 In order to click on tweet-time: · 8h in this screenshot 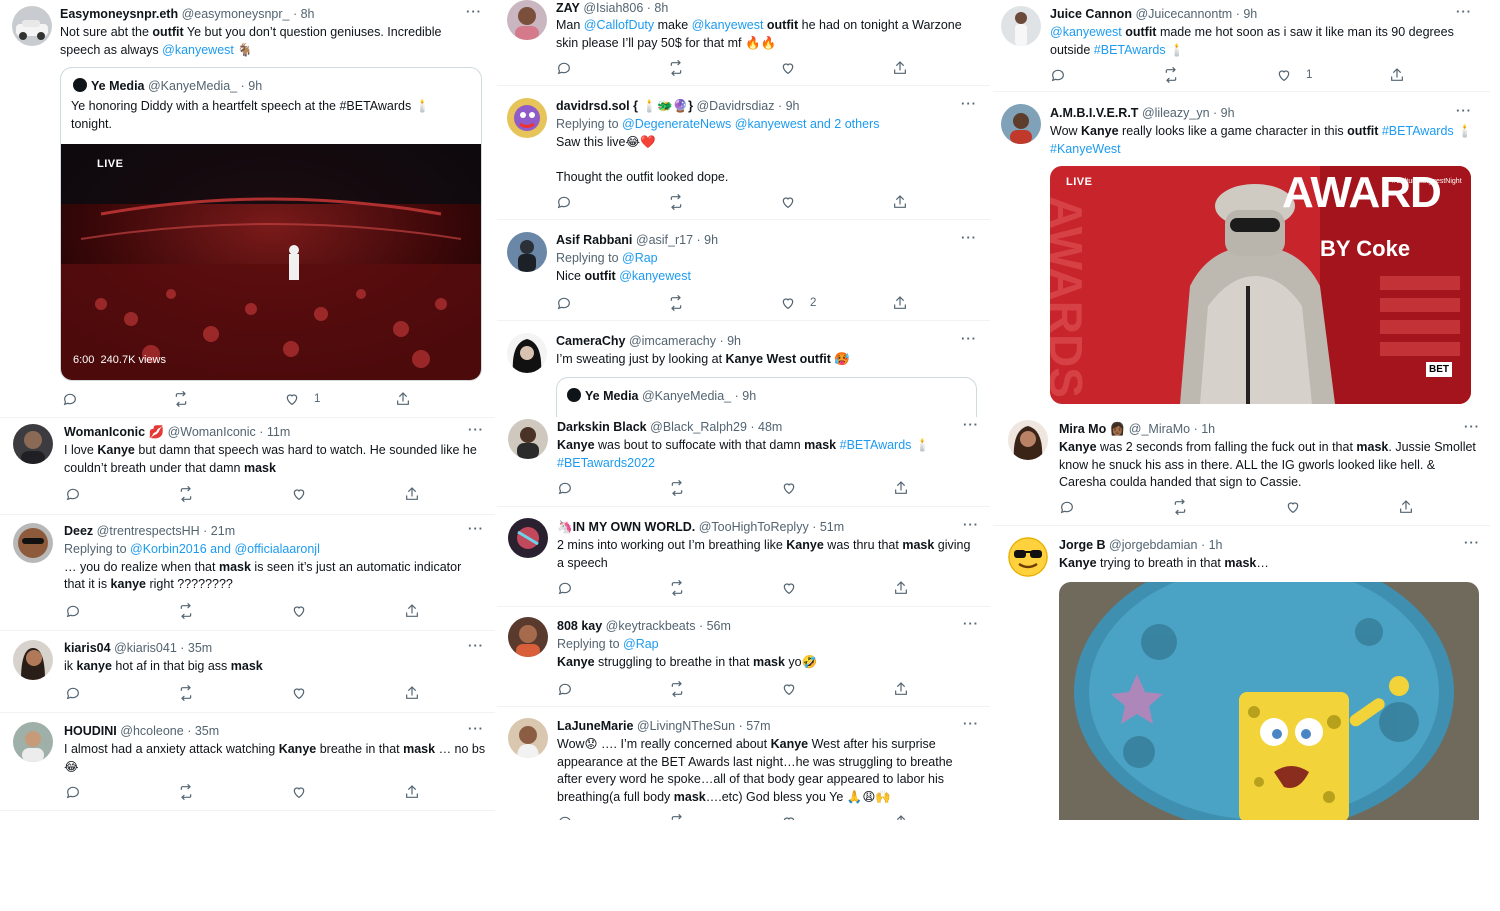, I will do `click(658, 8)`.